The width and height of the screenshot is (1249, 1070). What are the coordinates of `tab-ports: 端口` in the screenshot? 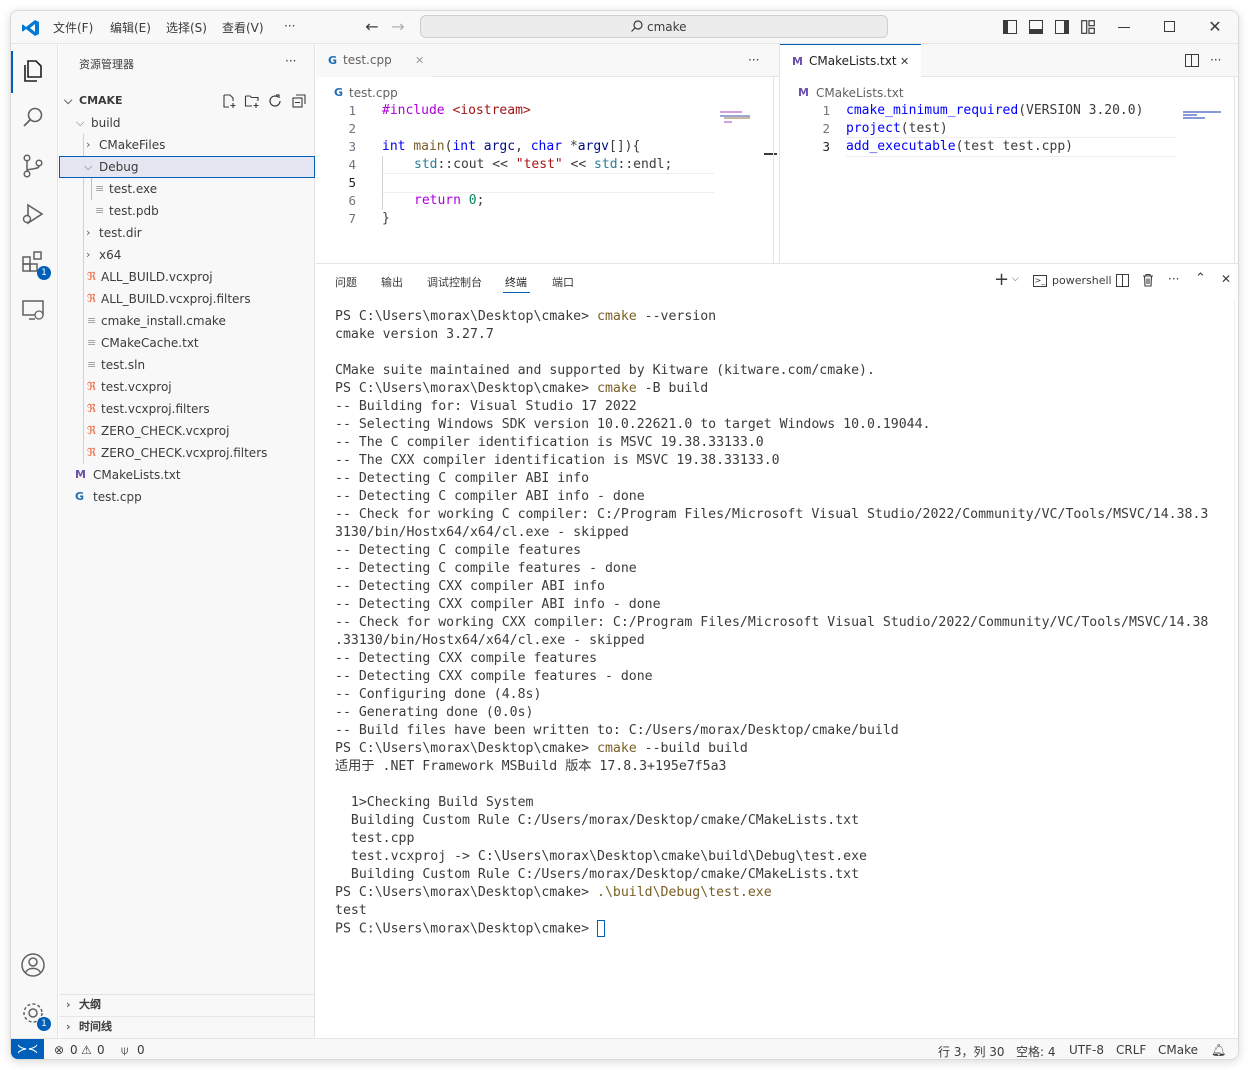 It's located at (563, 282).